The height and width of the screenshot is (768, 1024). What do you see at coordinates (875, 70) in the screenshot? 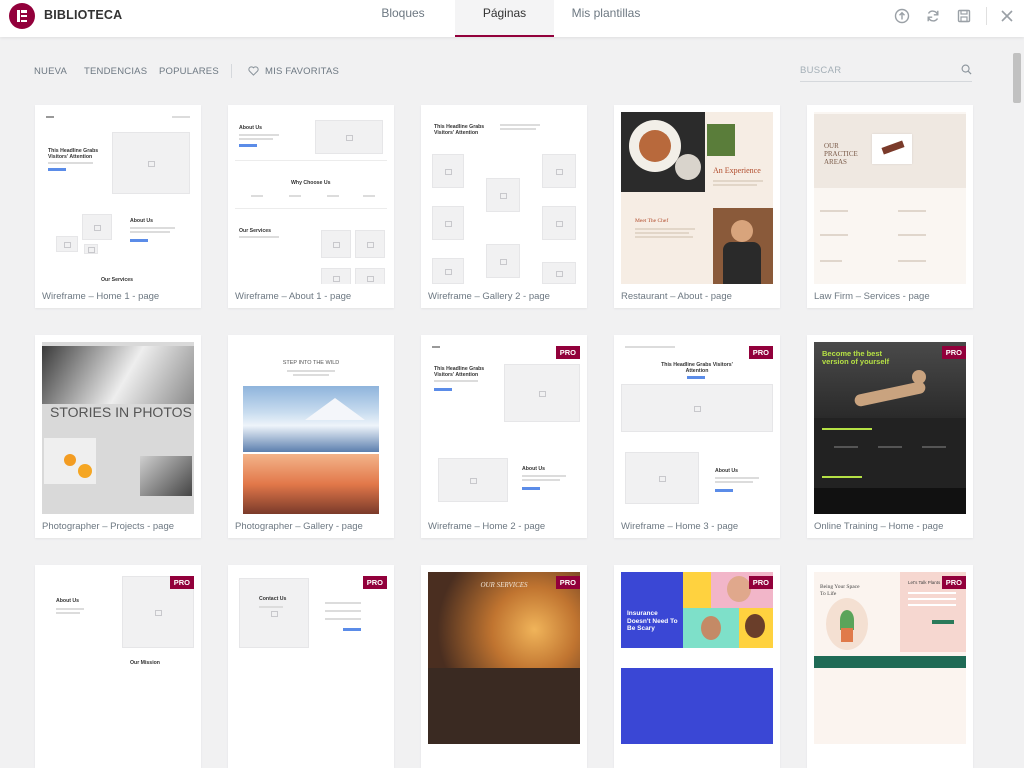
I see `search-input` at bounding box center [875, 70].